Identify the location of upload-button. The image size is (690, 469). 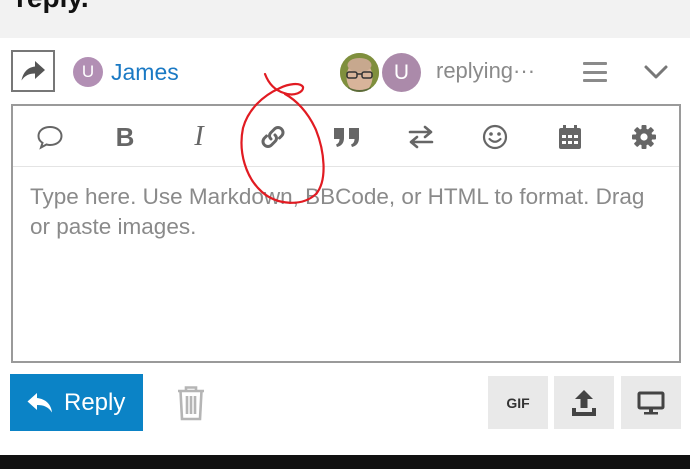
(584, 402).